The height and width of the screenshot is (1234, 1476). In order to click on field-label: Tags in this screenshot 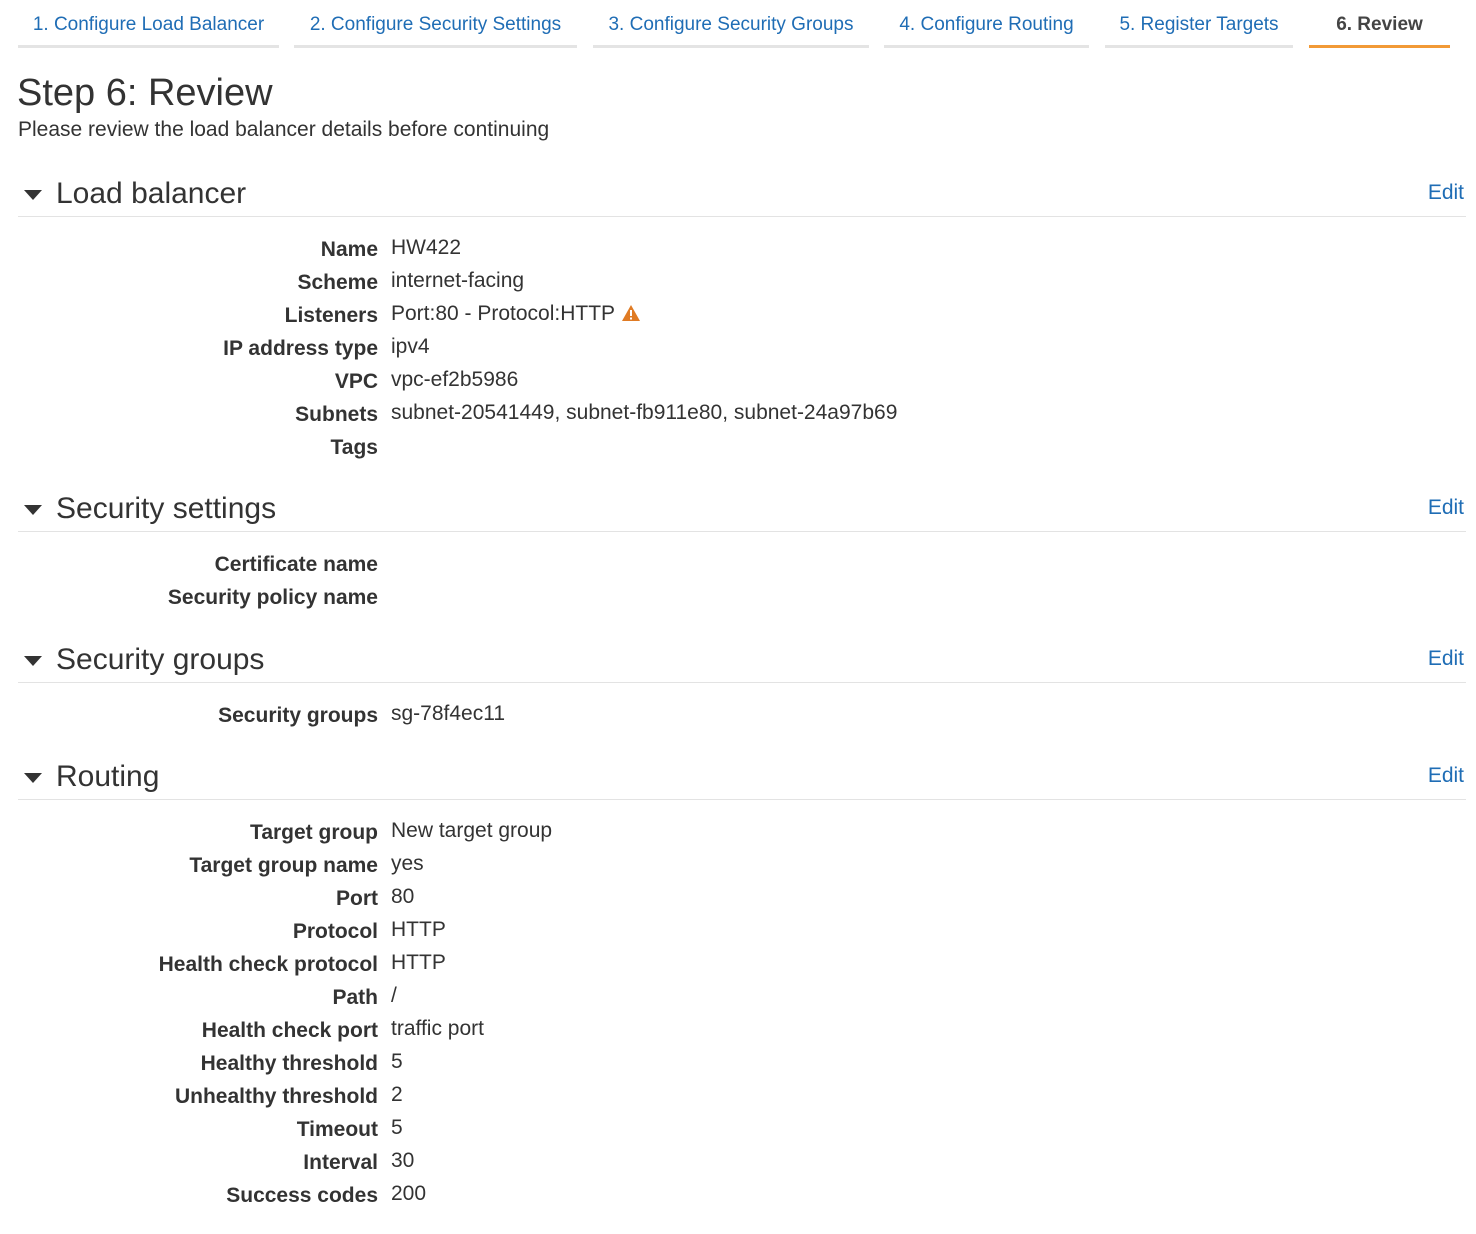, I will do `click(354, 447)`.